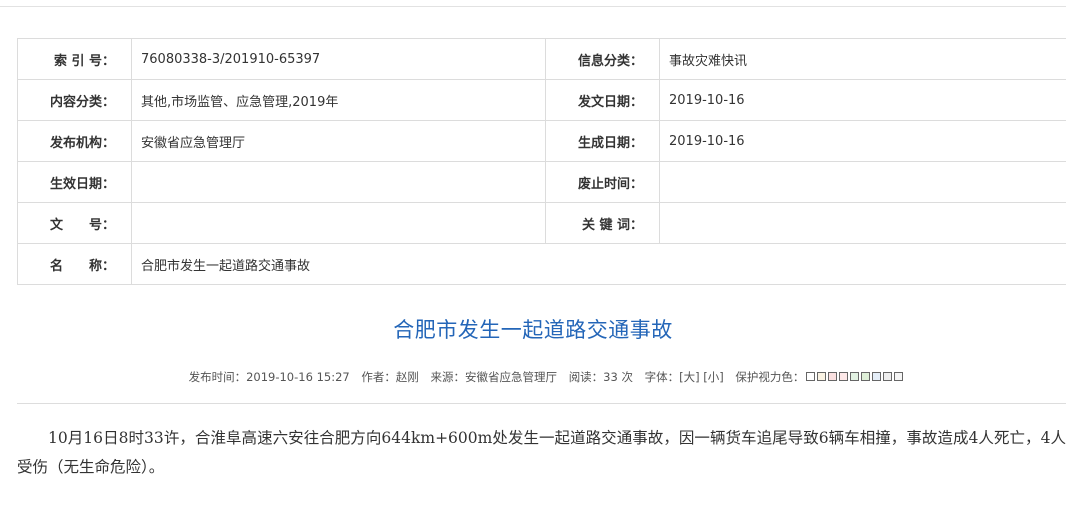 The image size is (1066, 513). What do you see at coordinates (713, 377) in the screenshot?
I see `font-small-link: [小]` at bounding box center [713, 377].